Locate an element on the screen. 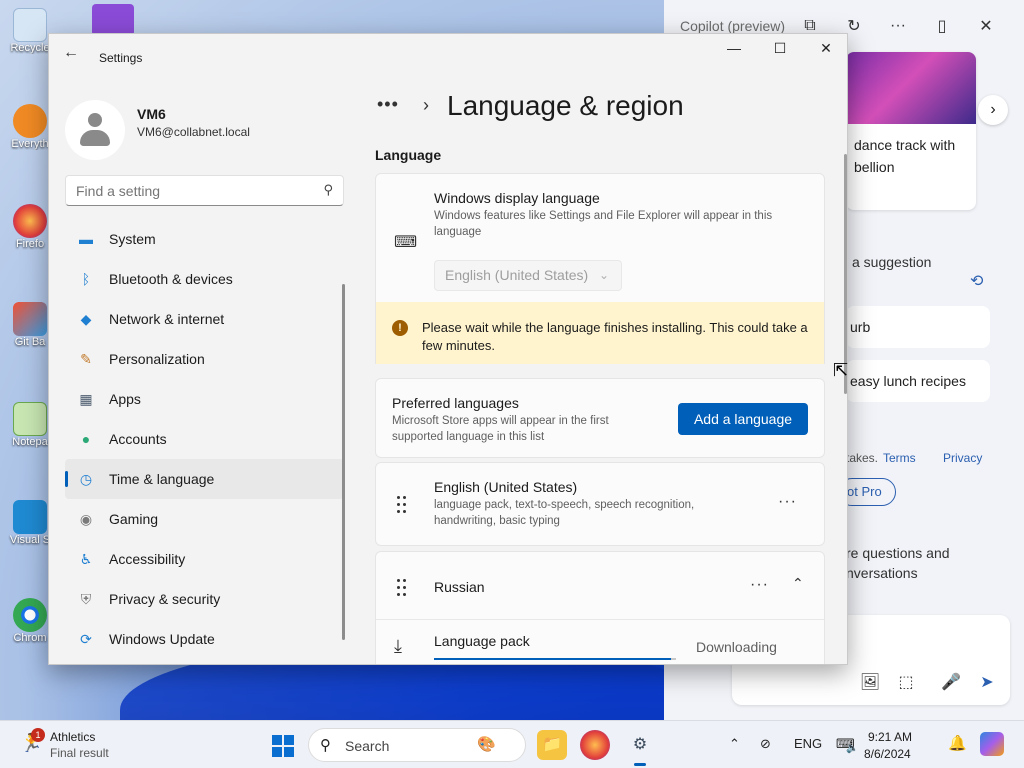  clock-date: 8/6/2024 is located at coordinates (887, 754).